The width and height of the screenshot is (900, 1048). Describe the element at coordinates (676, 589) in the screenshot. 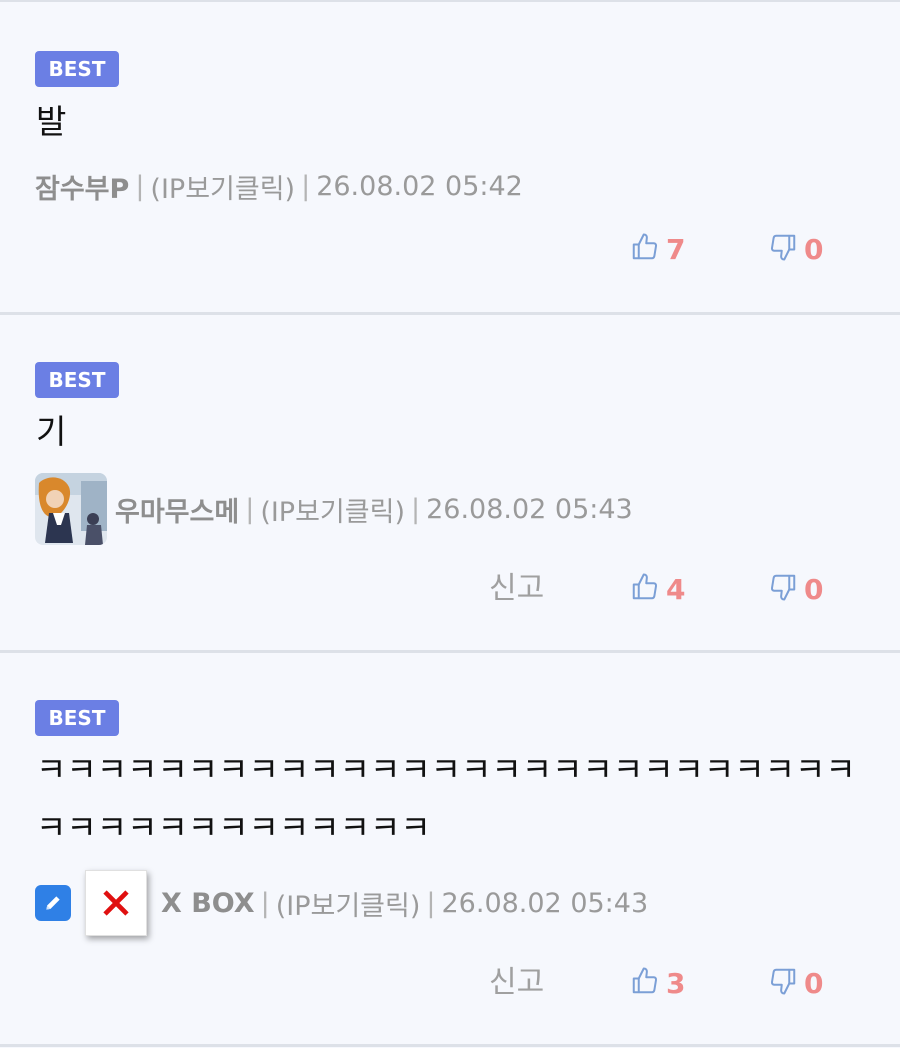

I see `like-count: 4` at that location.